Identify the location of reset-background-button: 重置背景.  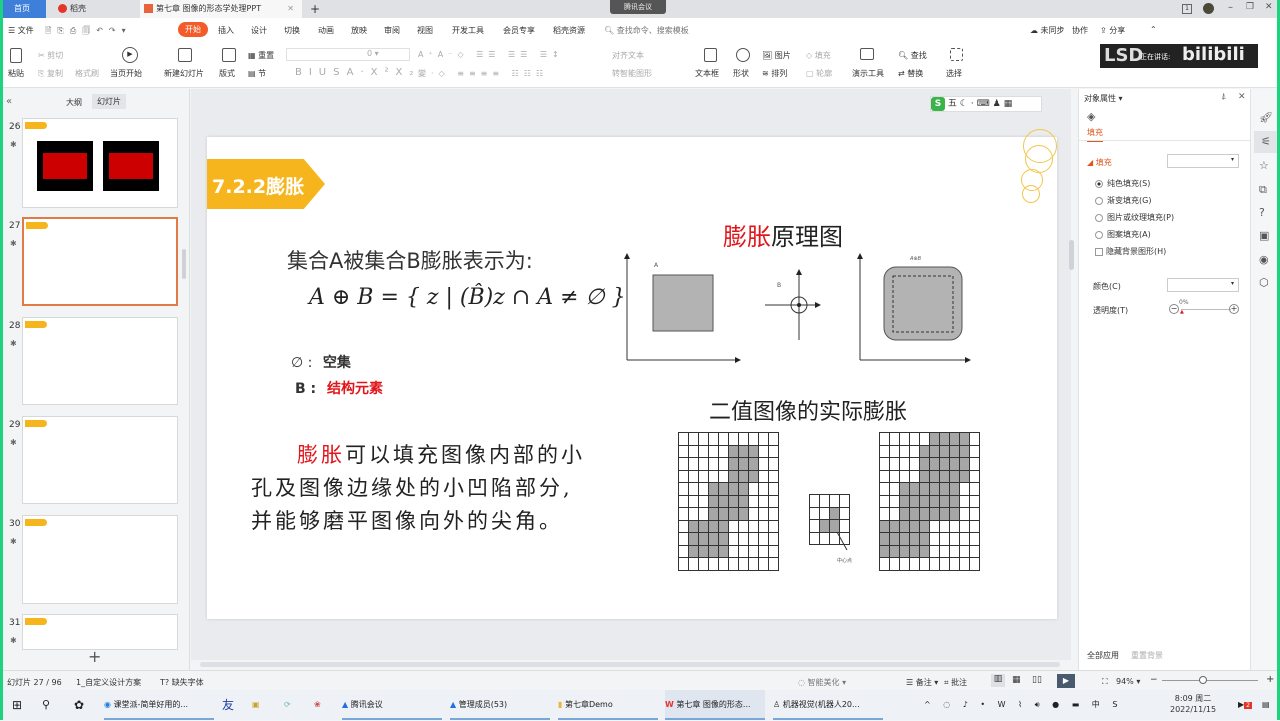
(1147, 655).